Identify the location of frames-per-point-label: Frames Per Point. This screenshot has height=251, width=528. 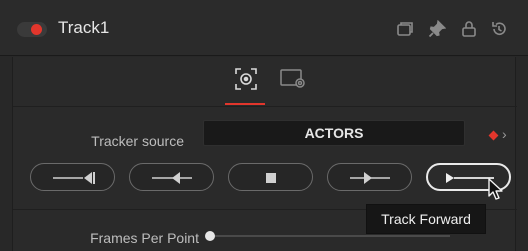
(144, 238).